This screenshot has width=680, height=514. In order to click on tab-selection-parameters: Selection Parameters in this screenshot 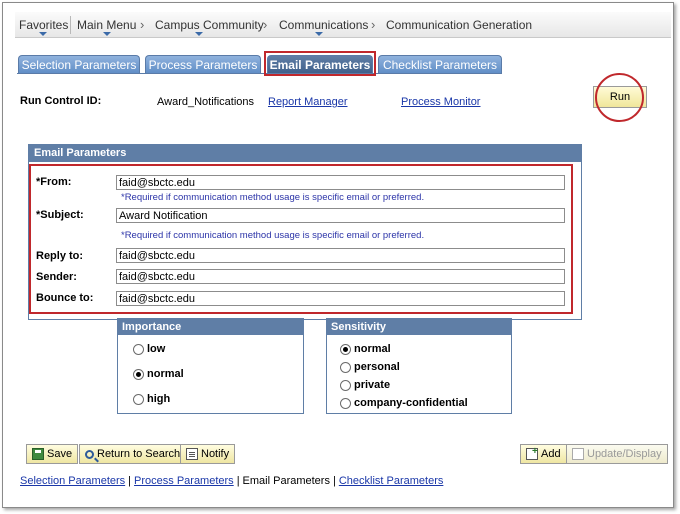, I will do `click(79, 64)`.